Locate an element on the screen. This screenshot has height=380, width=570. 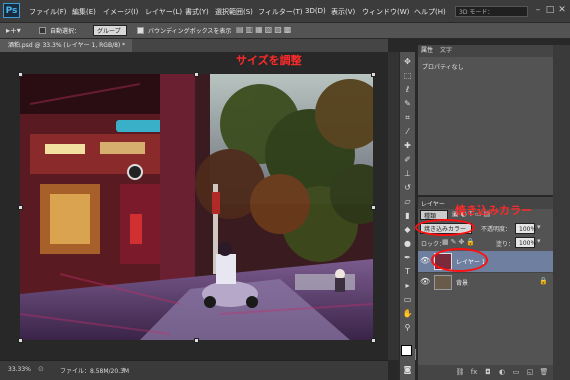
layer-row-background: 👁 背景 🔒 is located at coordinates (485, 282).